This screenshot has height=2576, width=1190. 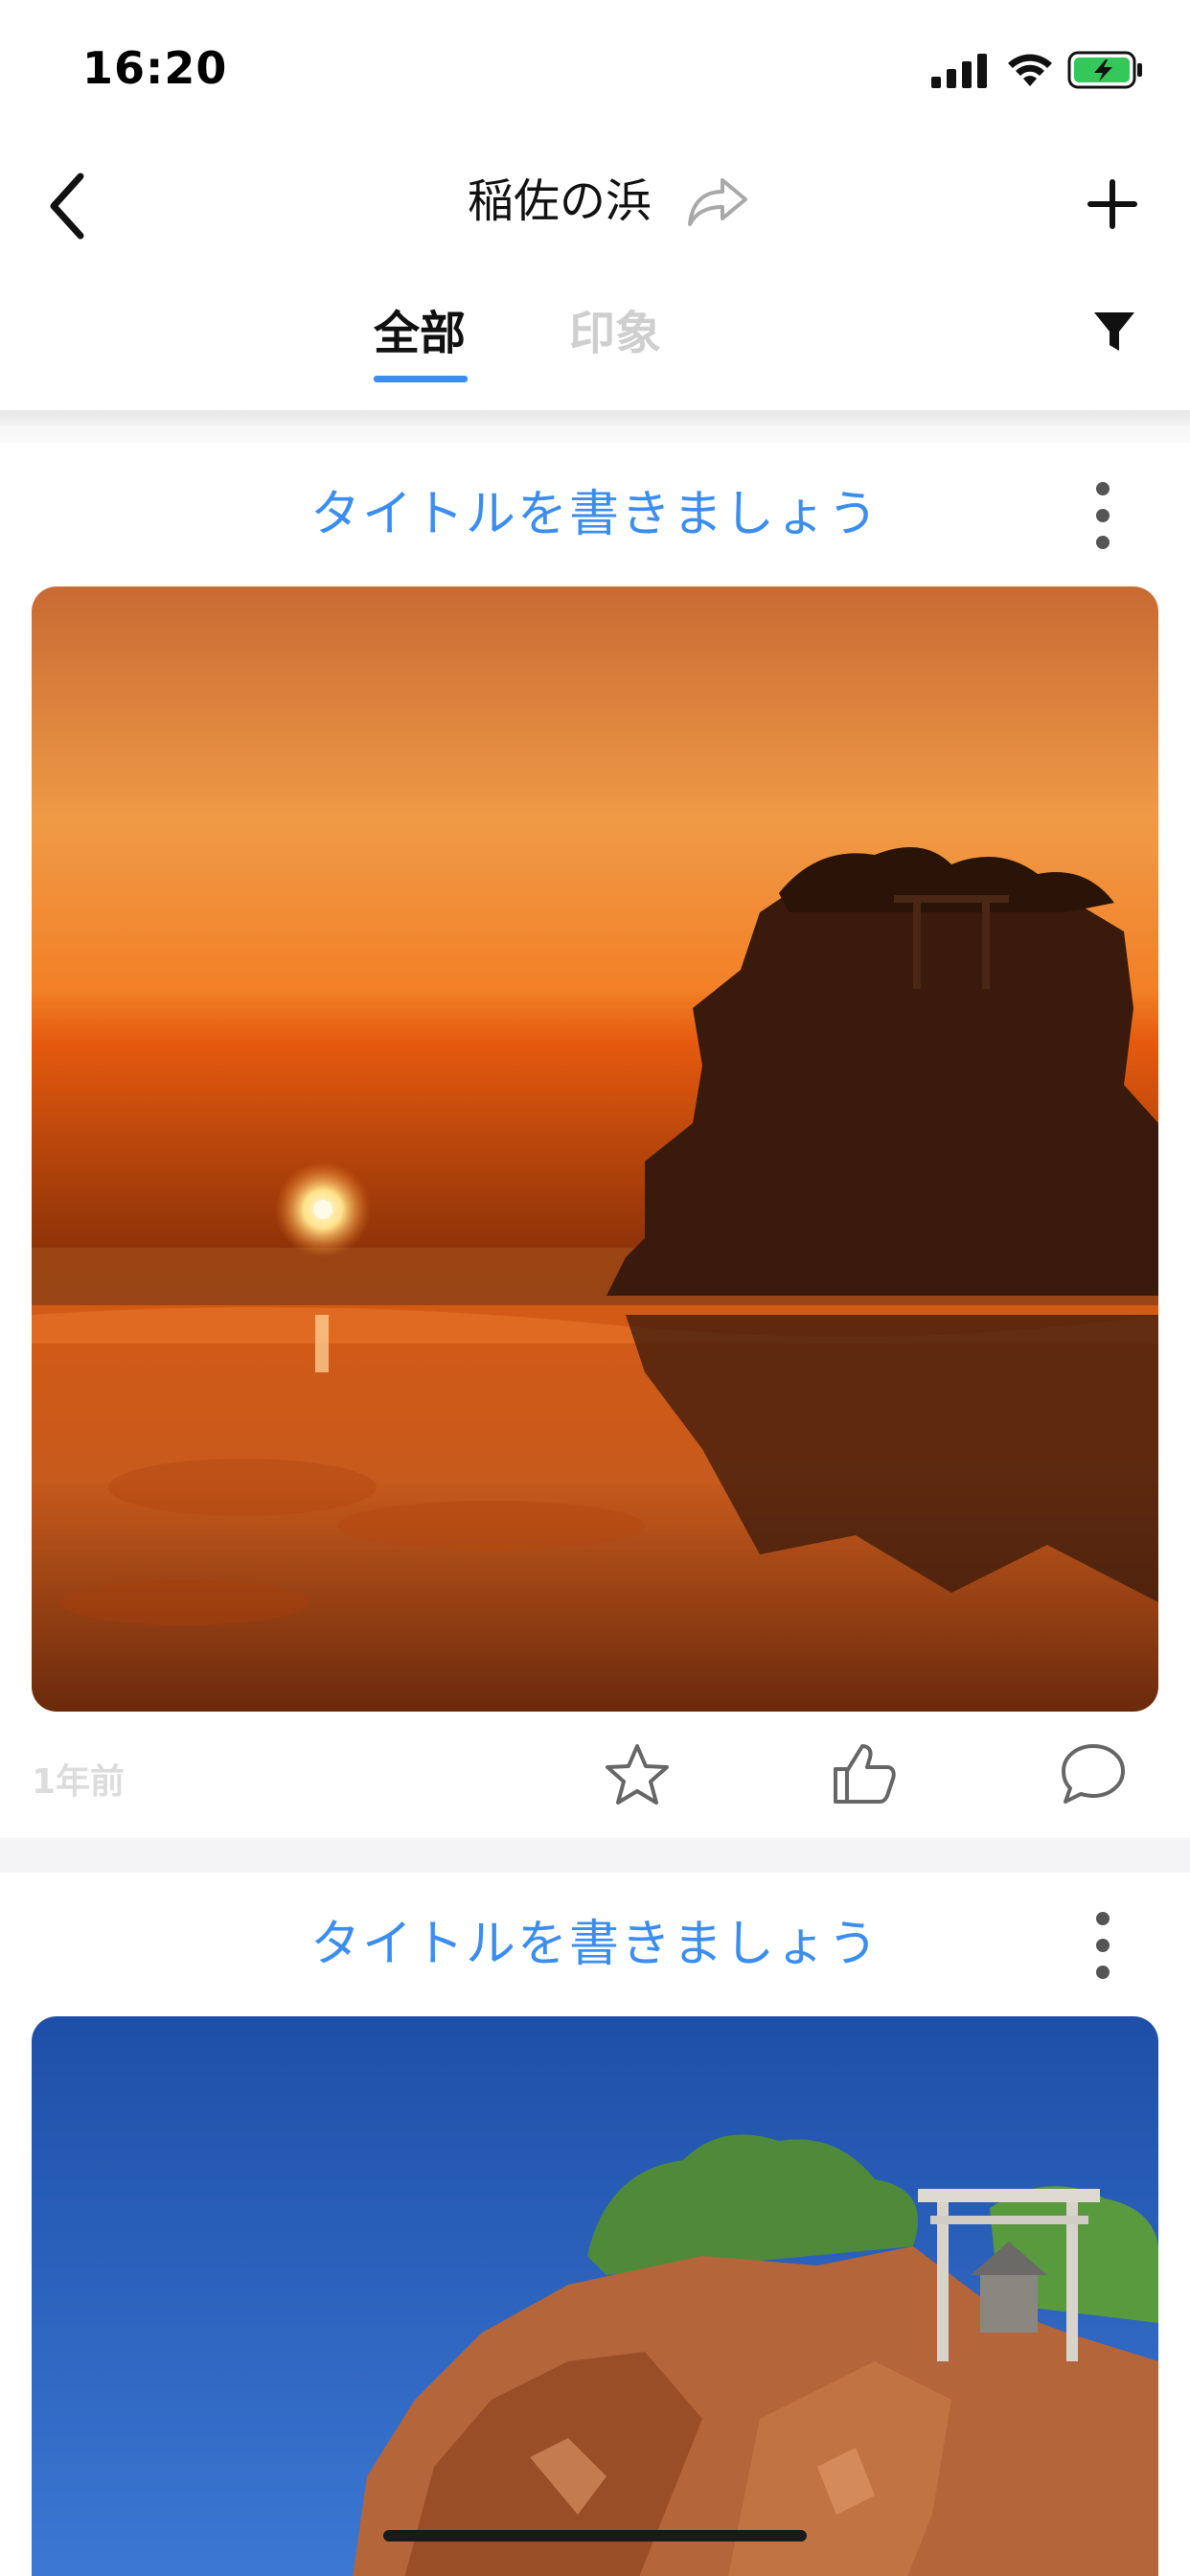 What do you see at coordinates (1114, 332) in the screenshot?
I see `filter-funnel-icon` at bounding box center [1114, 332].